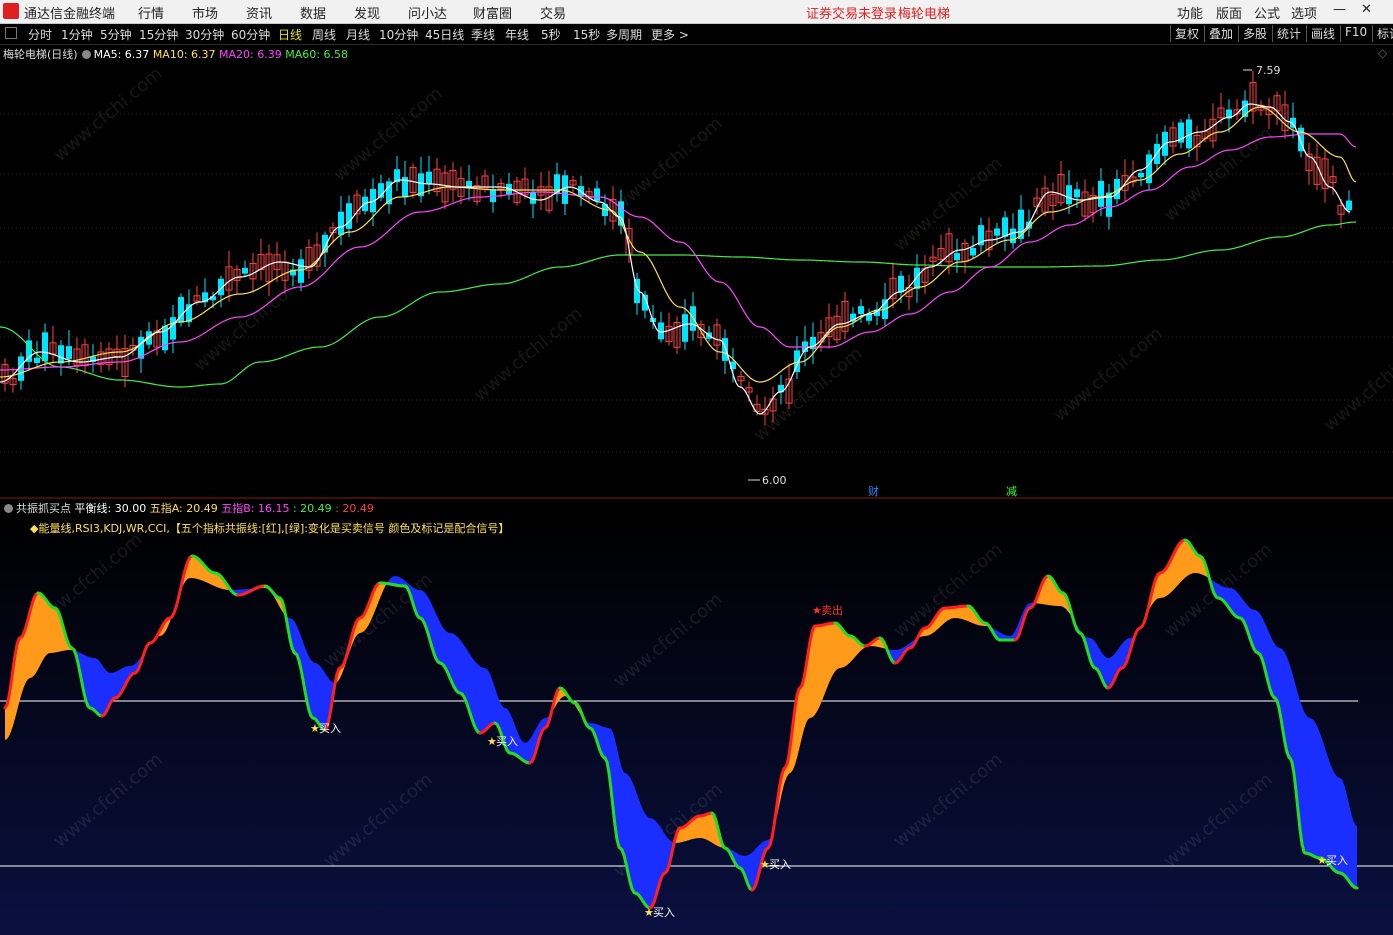  I want to click on tab-period-weekly: 周线, so click(324, 34).